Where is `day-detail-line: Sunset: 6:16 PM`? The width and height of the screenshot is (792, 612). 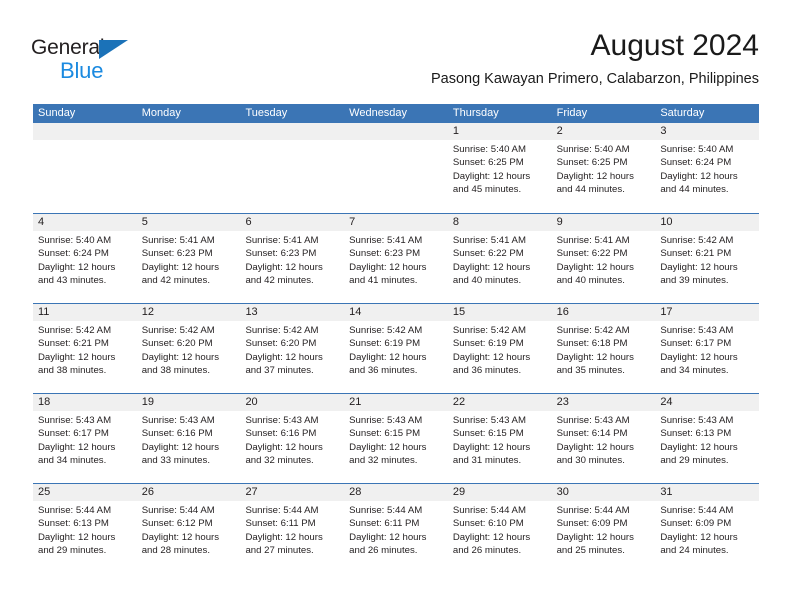
day-detail-line: Sunset: 6:16 PM is located at coordinates (177, 434).